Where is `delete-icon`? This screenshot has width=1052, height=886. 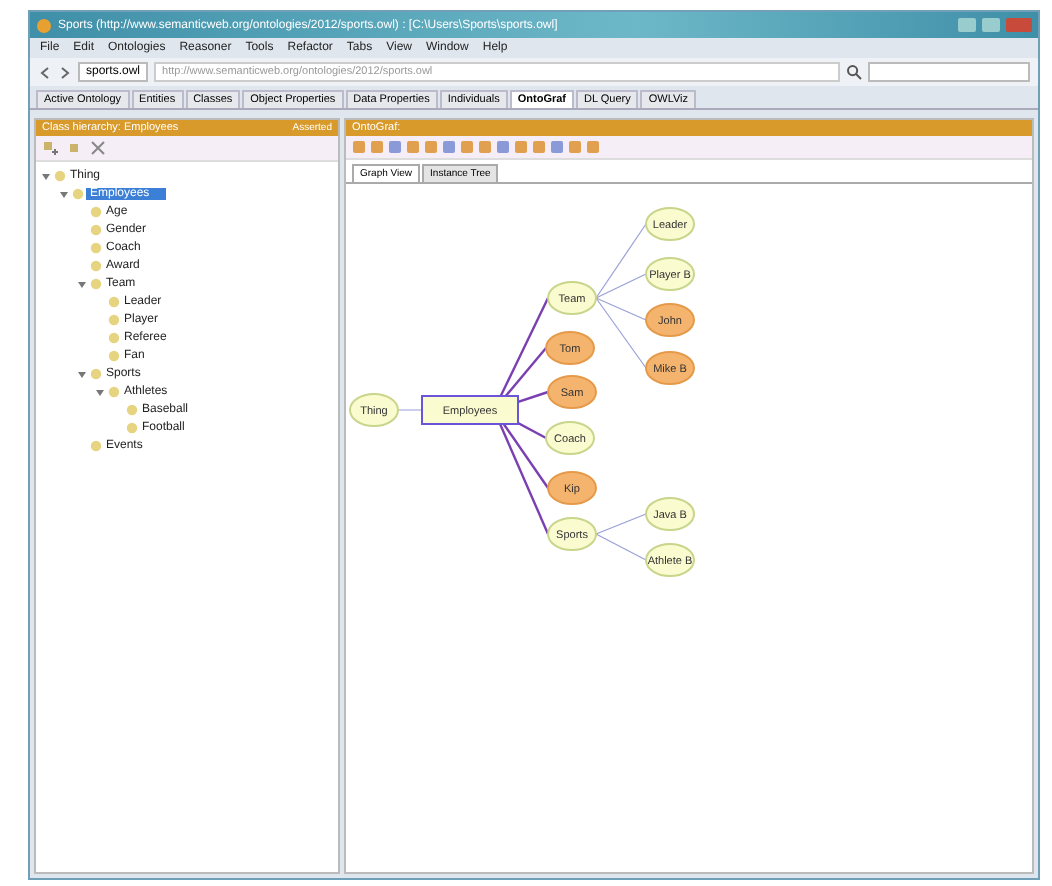 delete-icon is located at coordinates (98, 148).